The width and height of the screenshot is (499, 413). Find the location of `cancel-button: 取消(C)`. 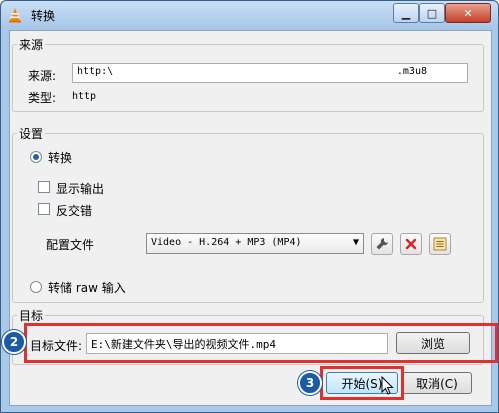

cancel-button: 取消(C) is located at coordinates (437, 383).